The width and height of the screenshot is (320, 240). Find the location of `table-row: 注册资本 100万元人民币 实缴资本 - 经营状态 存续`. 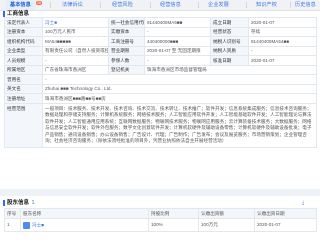

table-row: 注册资本 100万元人民币 实缴资本 - 经营状态 存续 is located at coordinates (160, 31).